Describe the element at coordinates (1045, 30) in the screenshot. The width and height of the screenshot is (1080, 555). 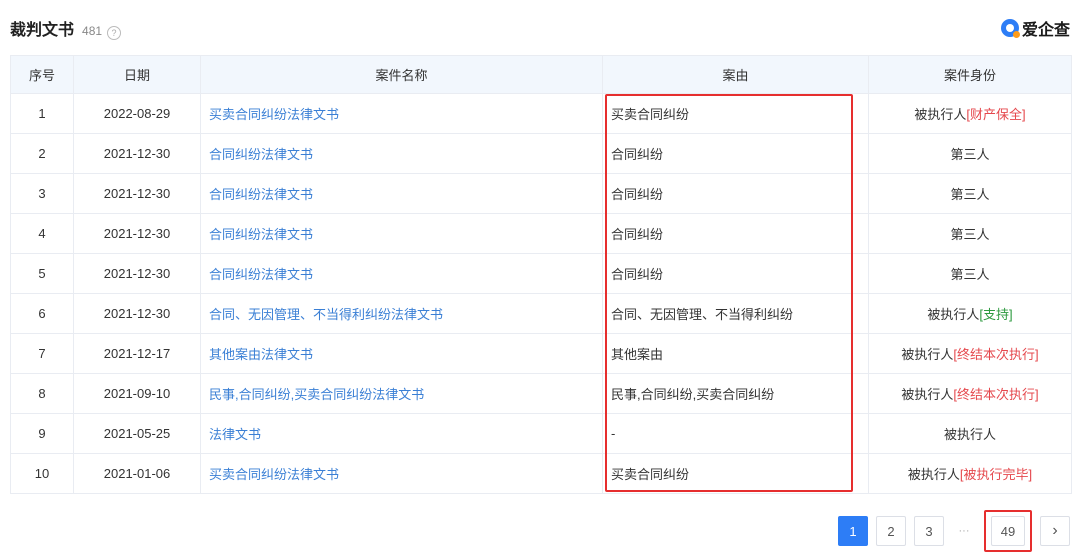
I see `brand-name: 爱企查` at that location.